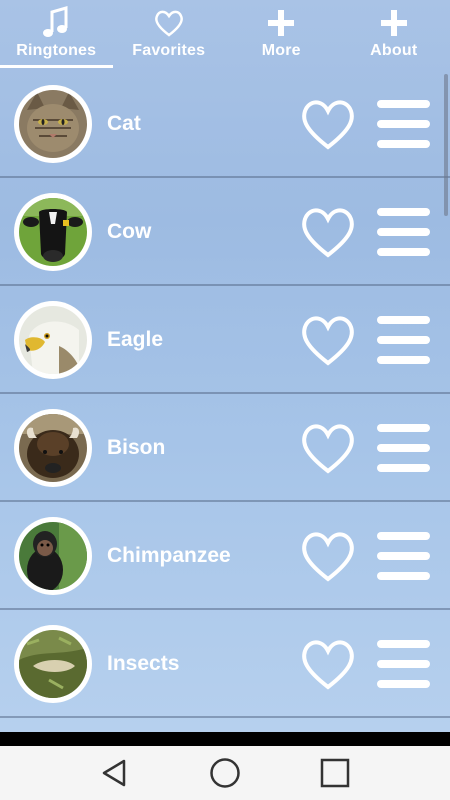 This screenshot has height=800, width=450. I want to click on tab-ringtones: Ringtones, so click(56, 35).